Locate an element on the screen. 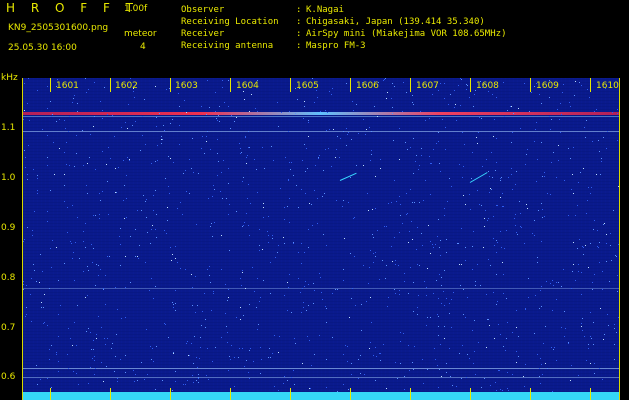 The image size is (629, 400). y-tick-label: 1.1 is located at coordinates (8, 128).